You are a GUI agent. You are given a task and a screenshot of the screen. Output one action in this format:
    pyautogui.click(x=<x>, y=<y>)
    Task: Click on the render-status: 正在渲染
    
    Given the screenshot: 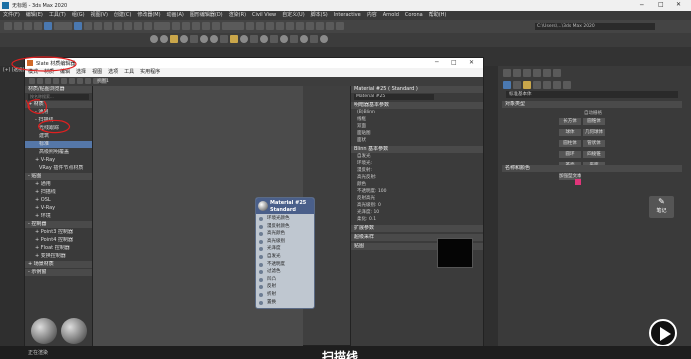 What is the action you would take?
    pyautogui.click(x=38, y=353)
    